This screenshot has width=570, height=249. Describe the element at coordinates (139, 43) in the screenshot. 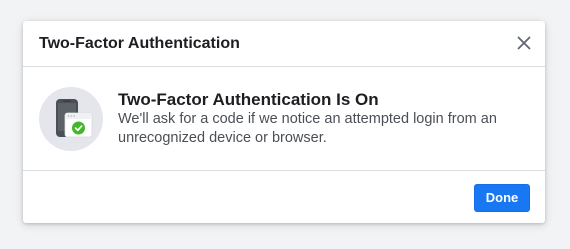

I see `dialog-title: Two-Factor Authentication` at that location.